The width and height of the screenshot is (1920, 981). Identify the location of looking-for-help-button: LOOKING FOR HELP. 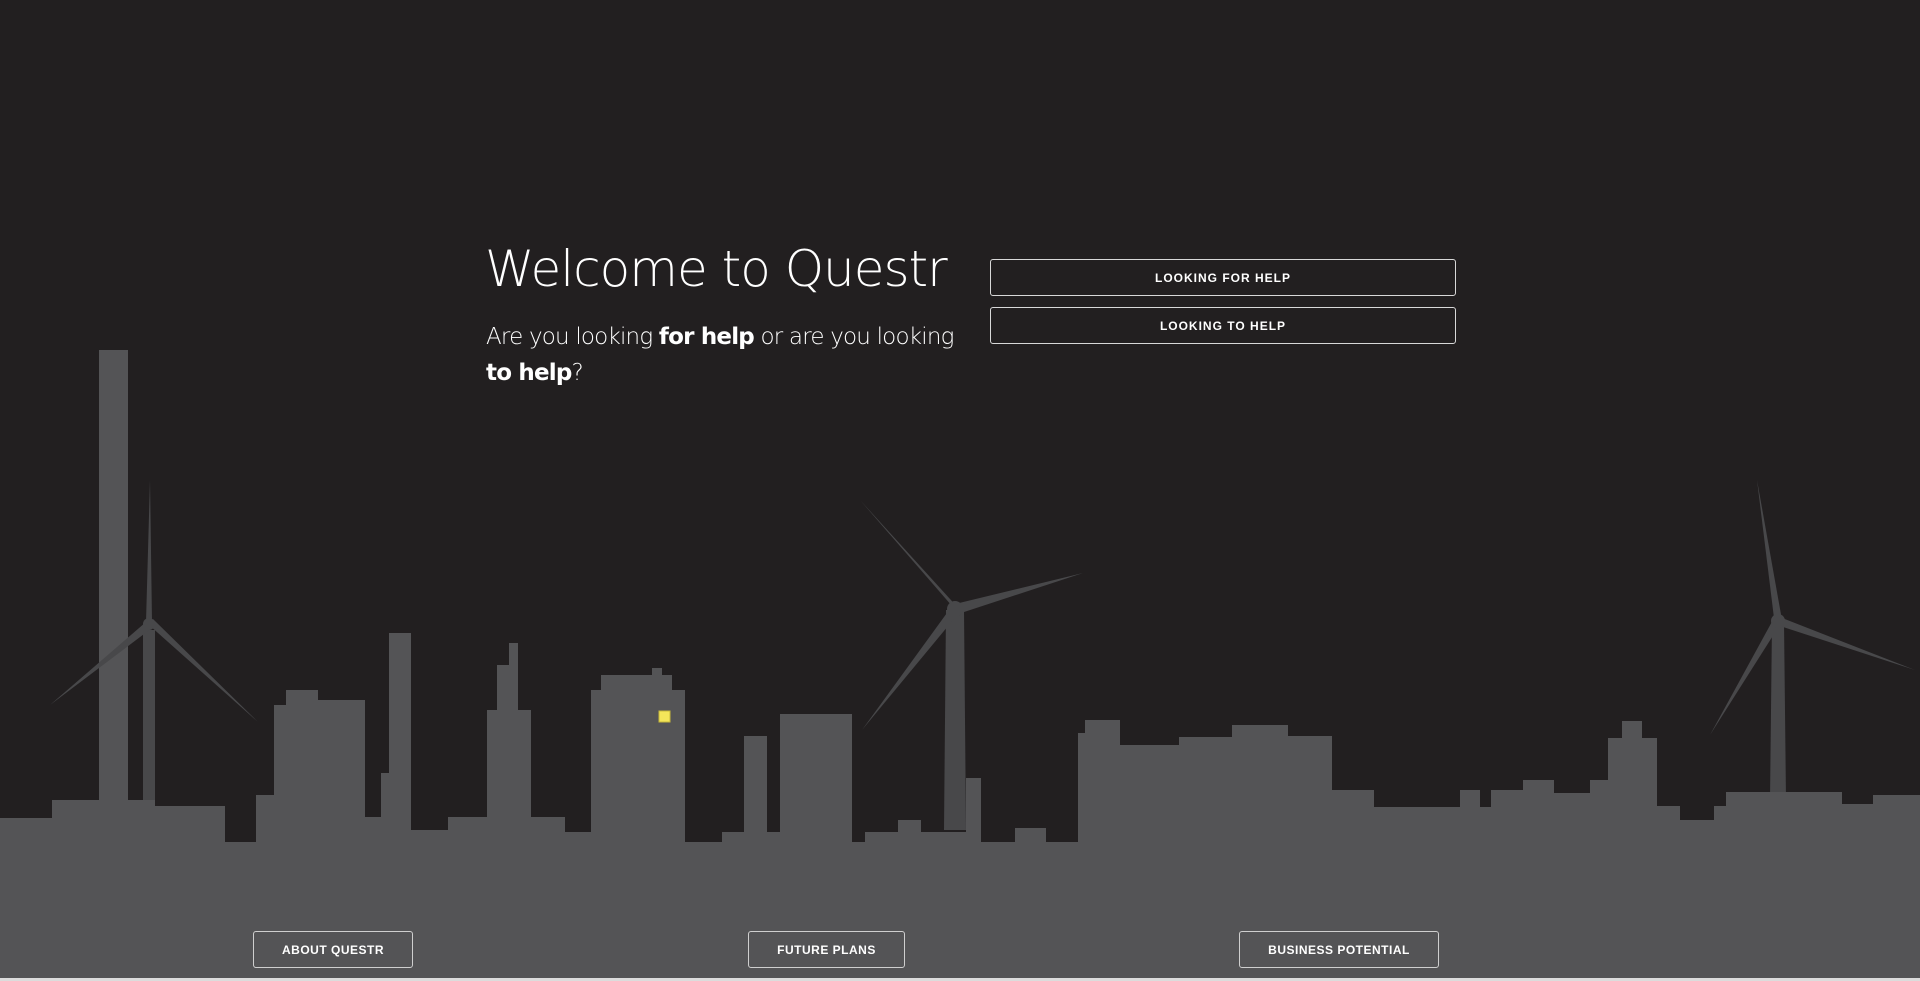
(1223, 277).